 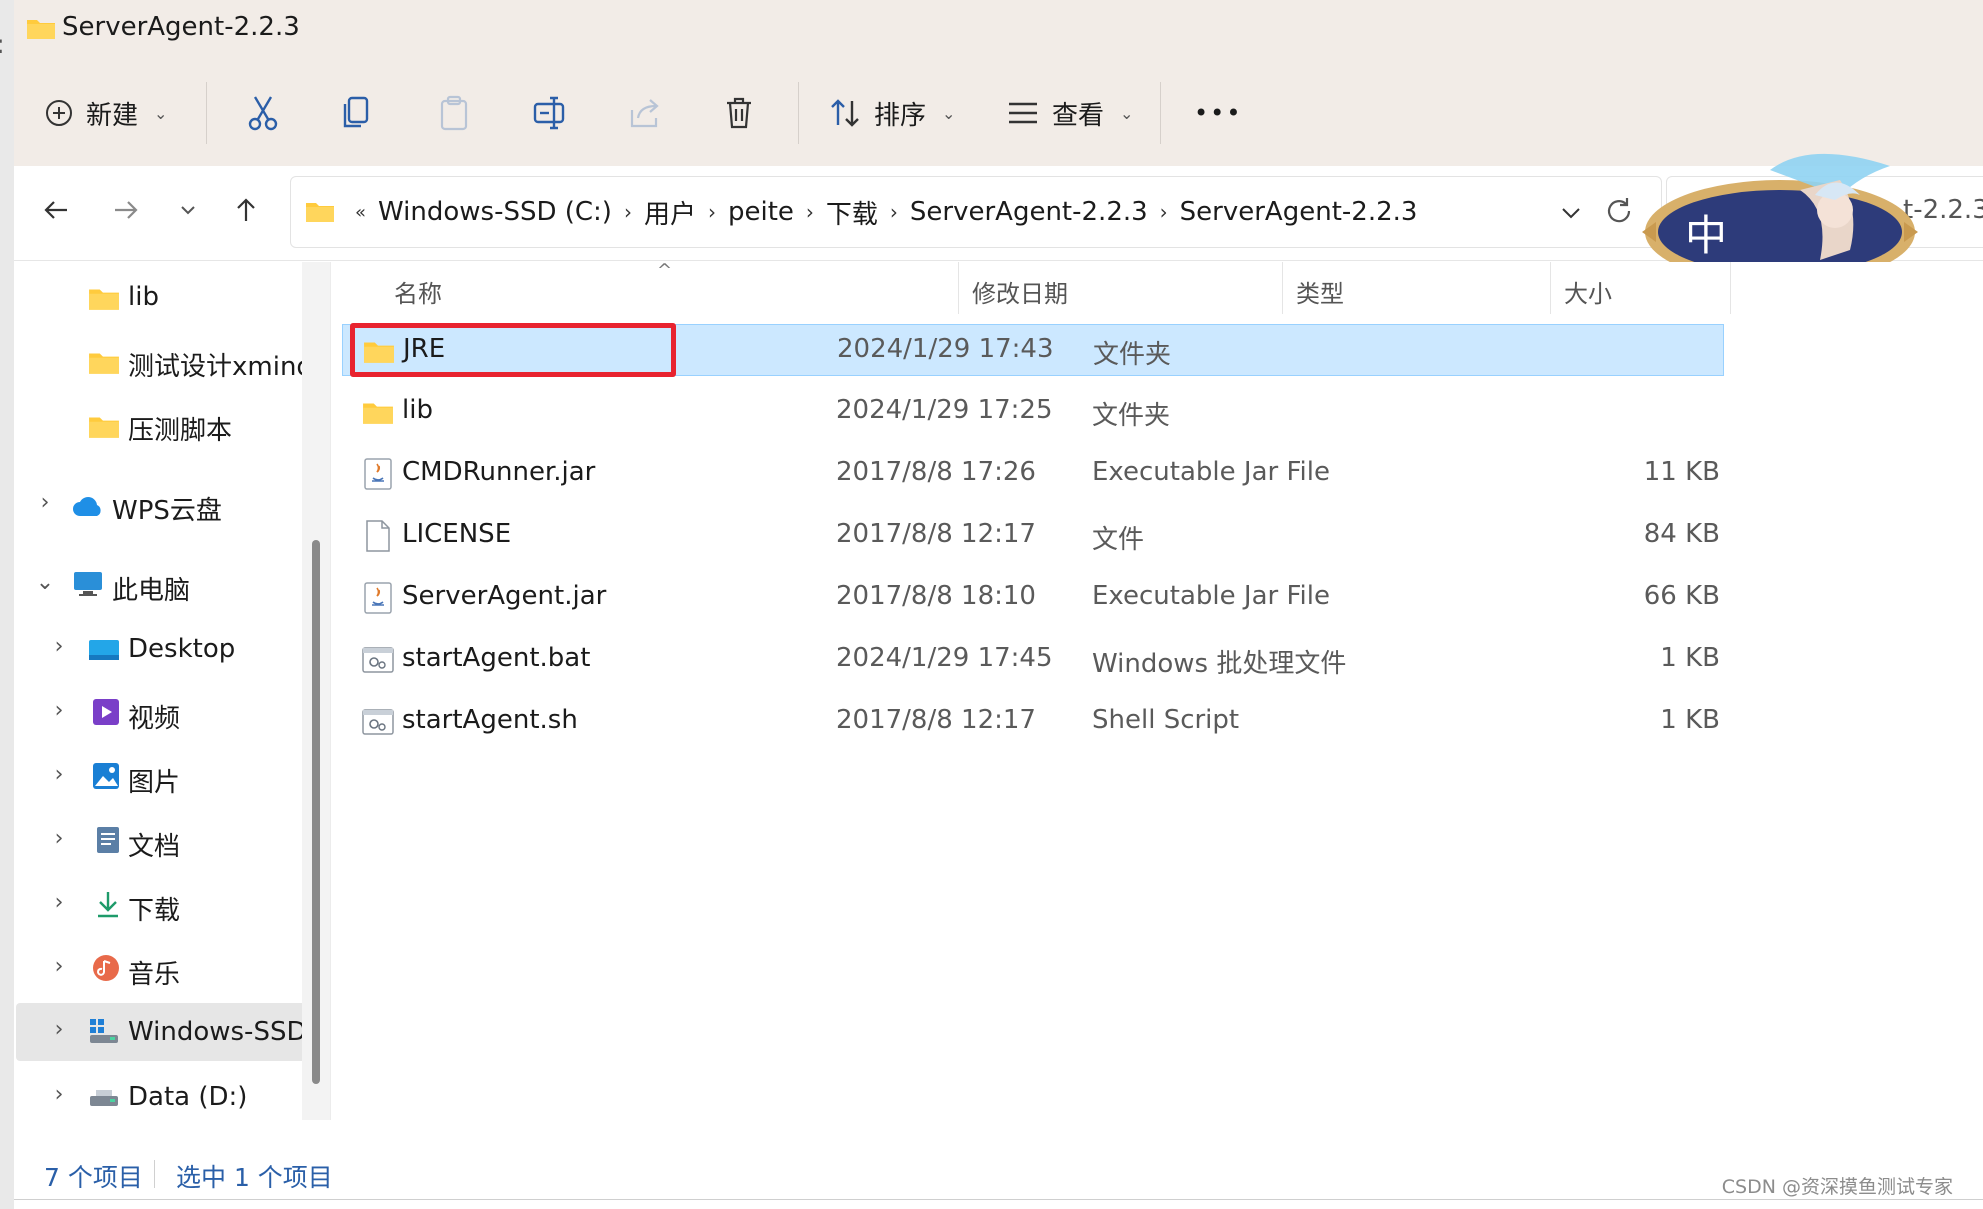 What do you see at coordinates (1588, 291) in the screenshot?
I see `column-header-size: 大小` at bounding box center [1588, 291].